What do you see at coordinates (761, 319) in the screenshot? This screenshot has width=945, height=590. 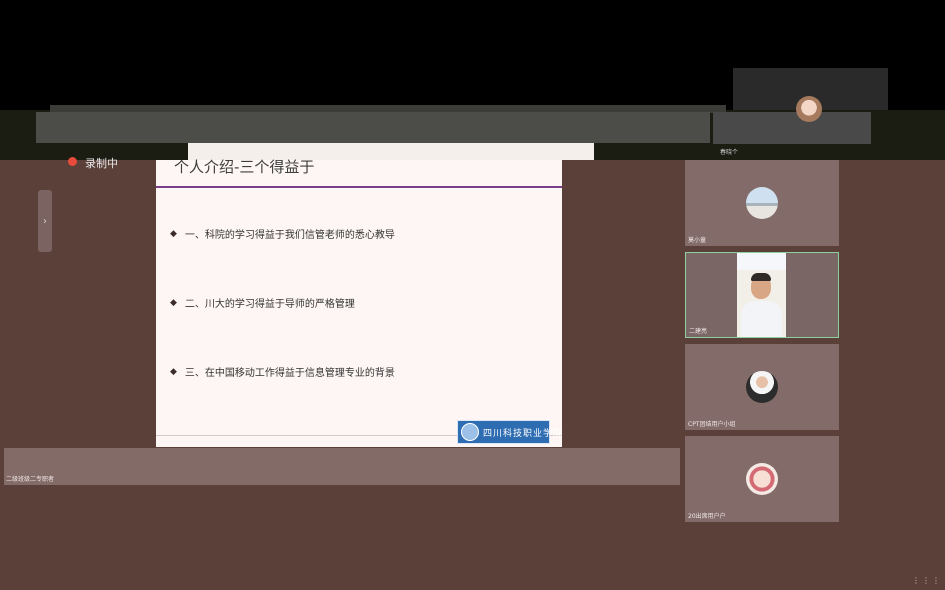 I see `video-person-body` at bounding box center [761, 319].